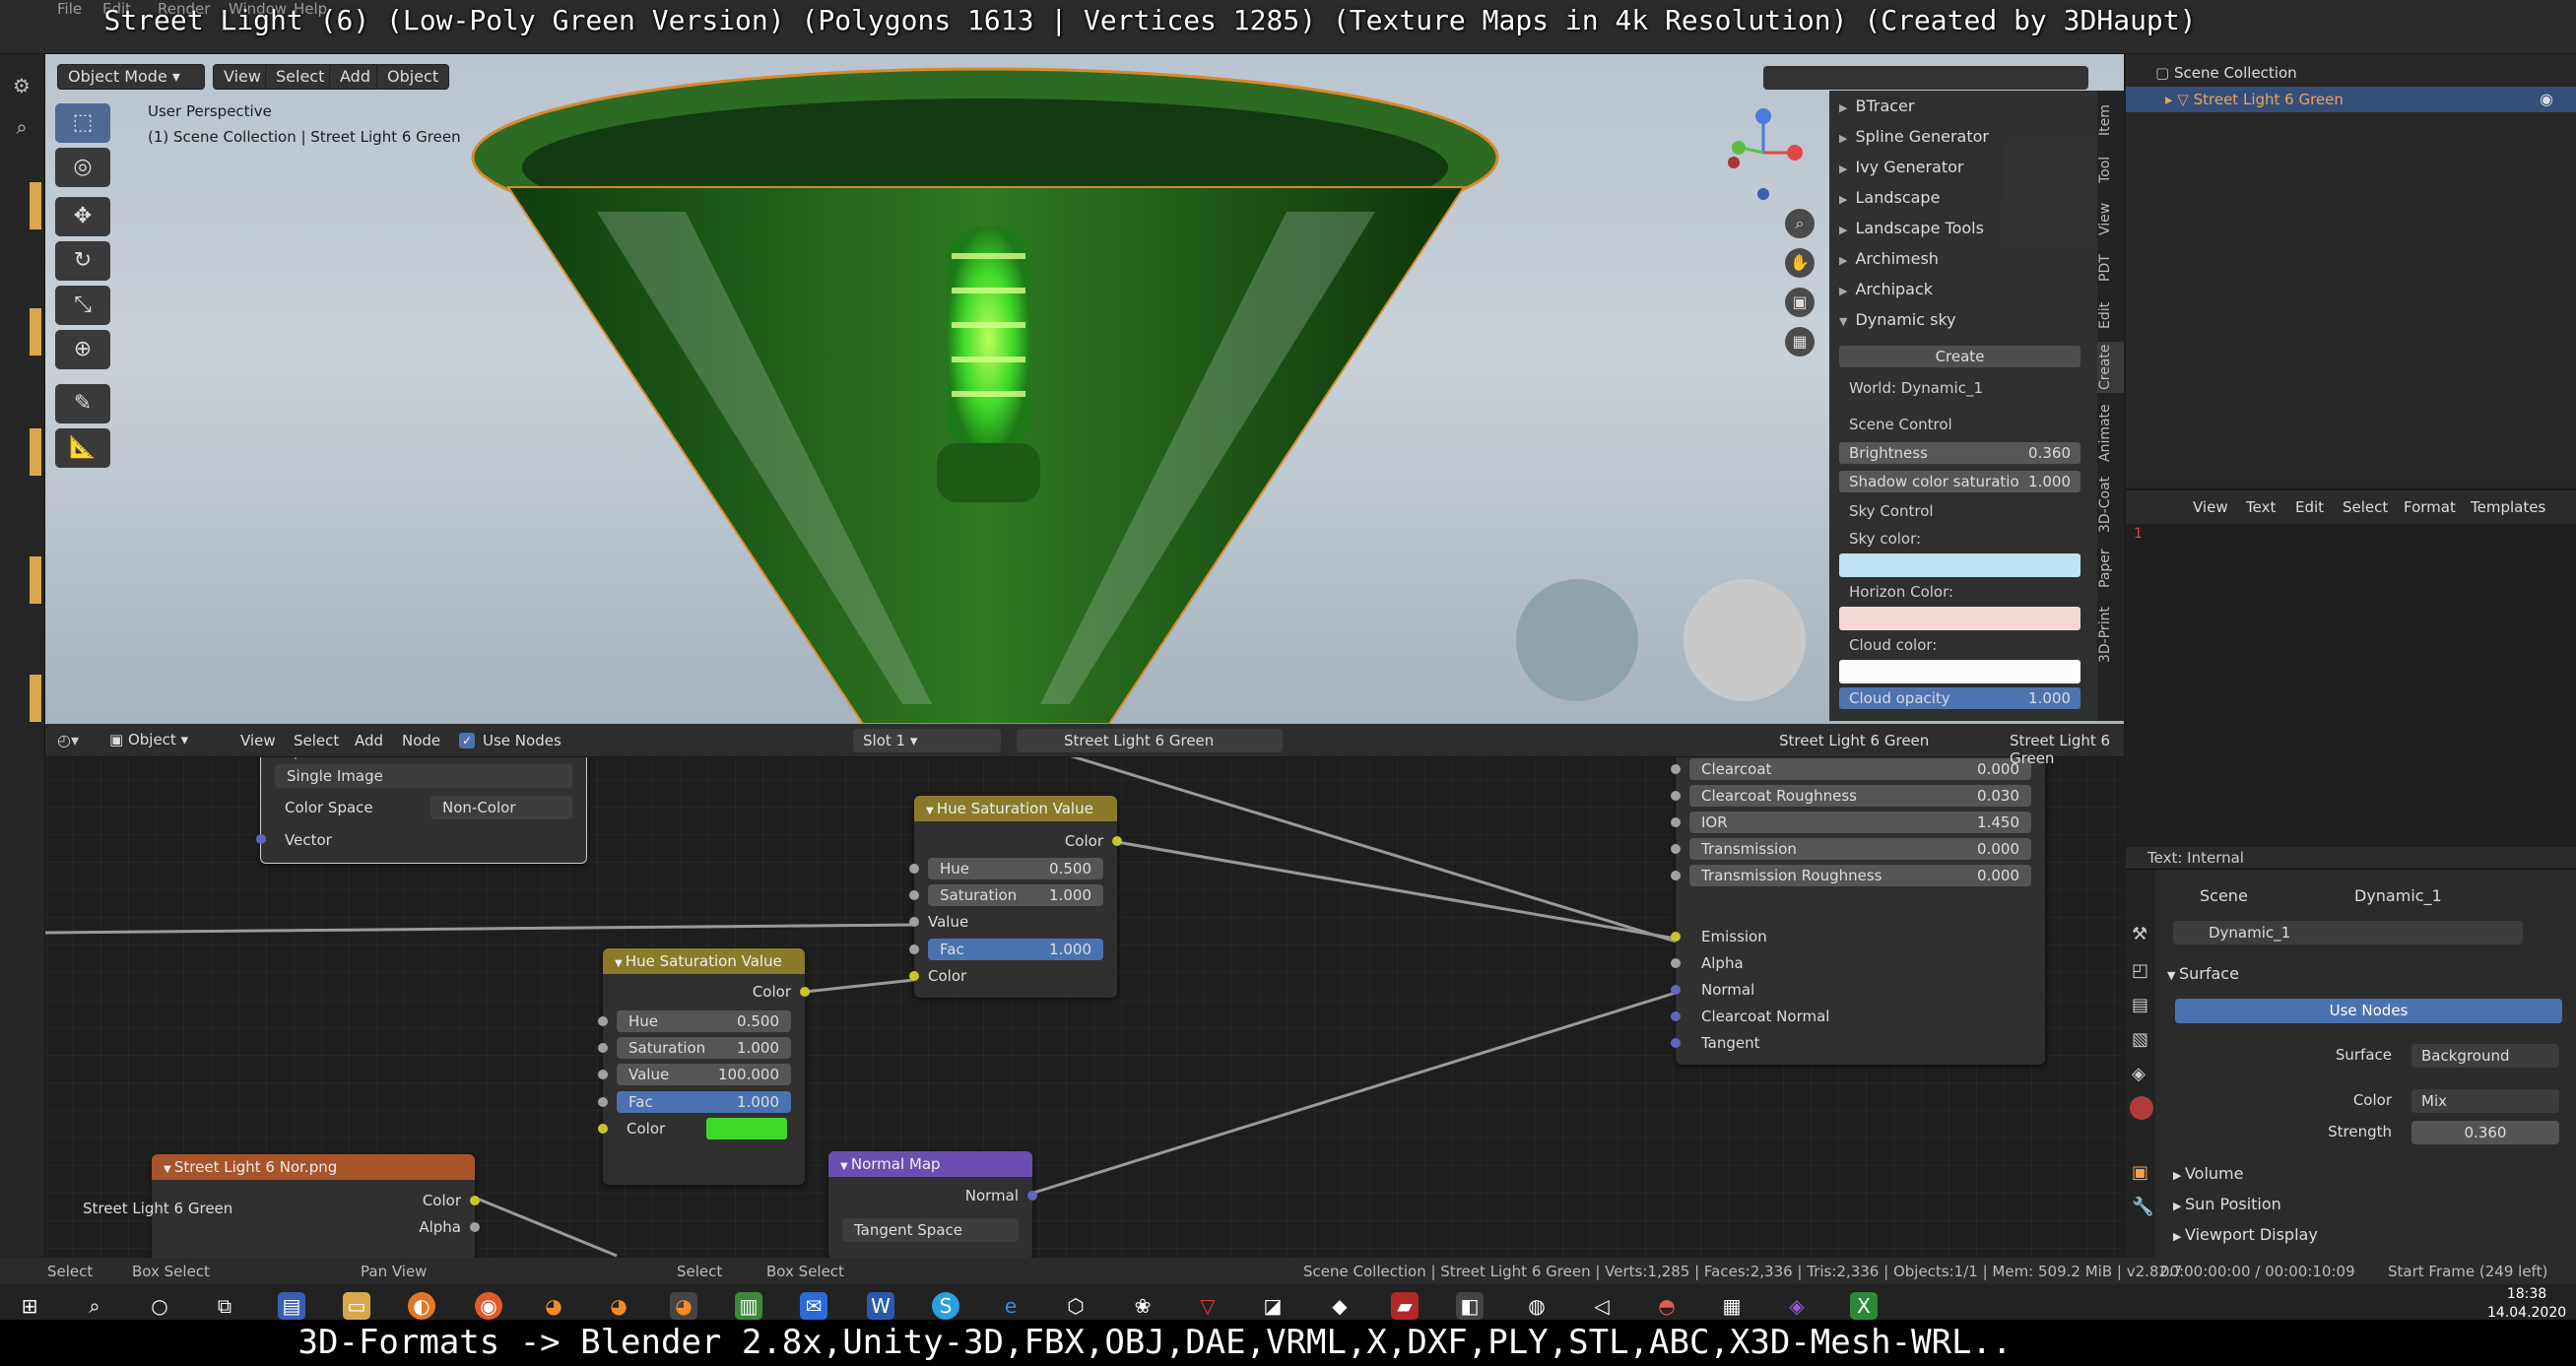 This screenshot has width=2576, height=1366. Describe the element at coordinates (1901, 167) in the screenshot. I see `addon-ivy-generator: ▶ Ivy Generator` at that location.